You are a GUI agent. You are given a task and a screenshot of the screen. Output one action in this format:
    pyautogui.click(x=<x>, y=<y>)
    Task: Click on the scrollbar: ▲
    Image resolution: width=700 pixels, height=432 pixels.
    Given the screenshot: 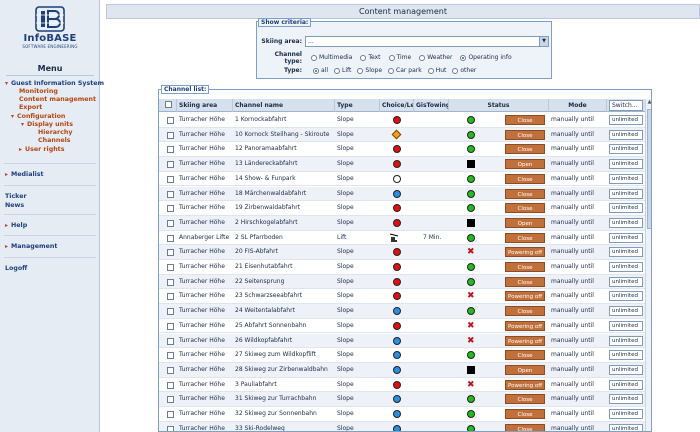 What is the action you would take?
    pyautogui.click(x=648, y=265)
    